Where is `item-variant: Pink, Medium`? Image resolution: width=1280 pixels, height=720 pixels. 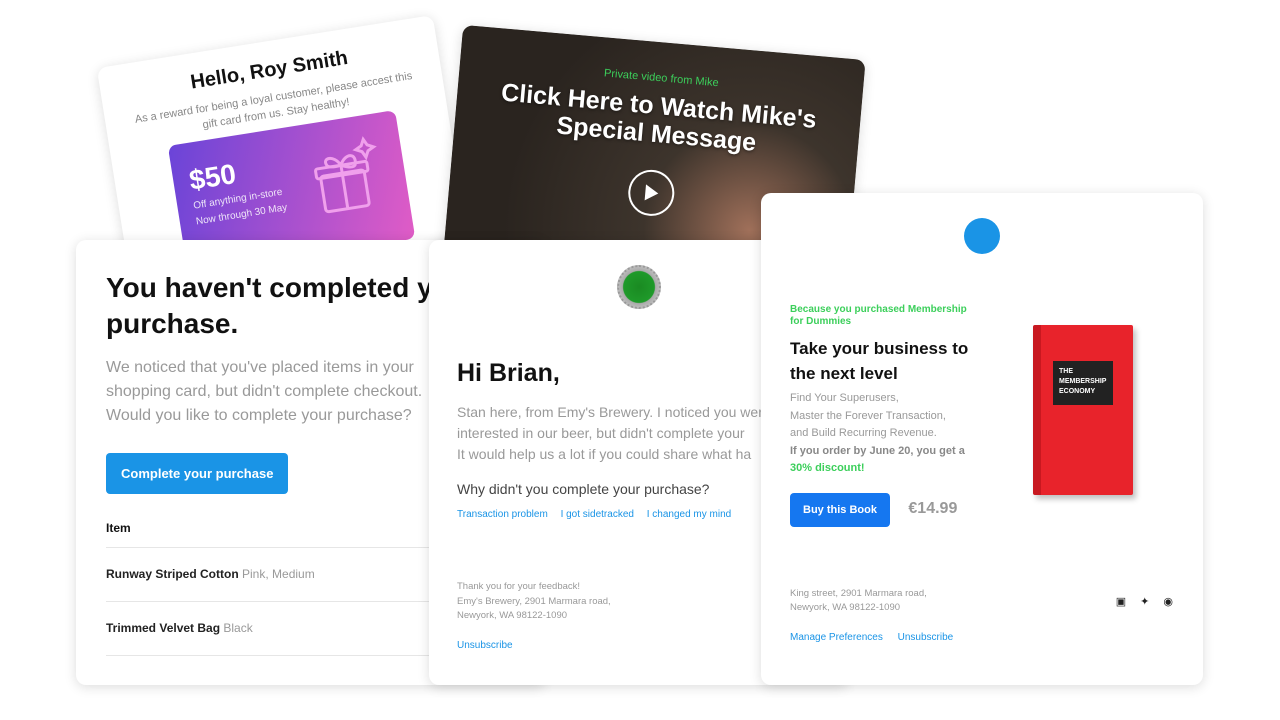
item-variant: Pink, Medium is located at coordinates (278, 574).